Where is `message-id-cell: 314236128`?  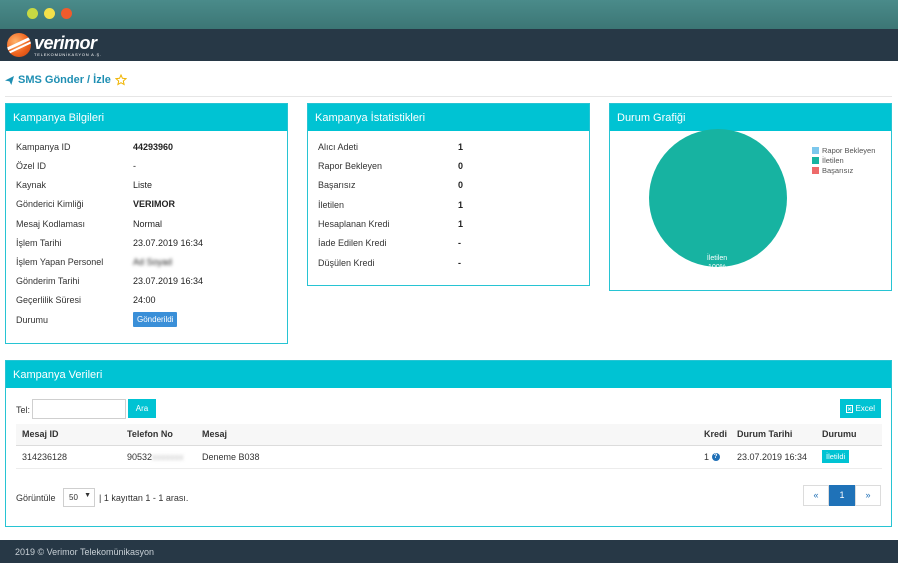
message-id-cell: 314236128 is located at coordinates (68, 457).